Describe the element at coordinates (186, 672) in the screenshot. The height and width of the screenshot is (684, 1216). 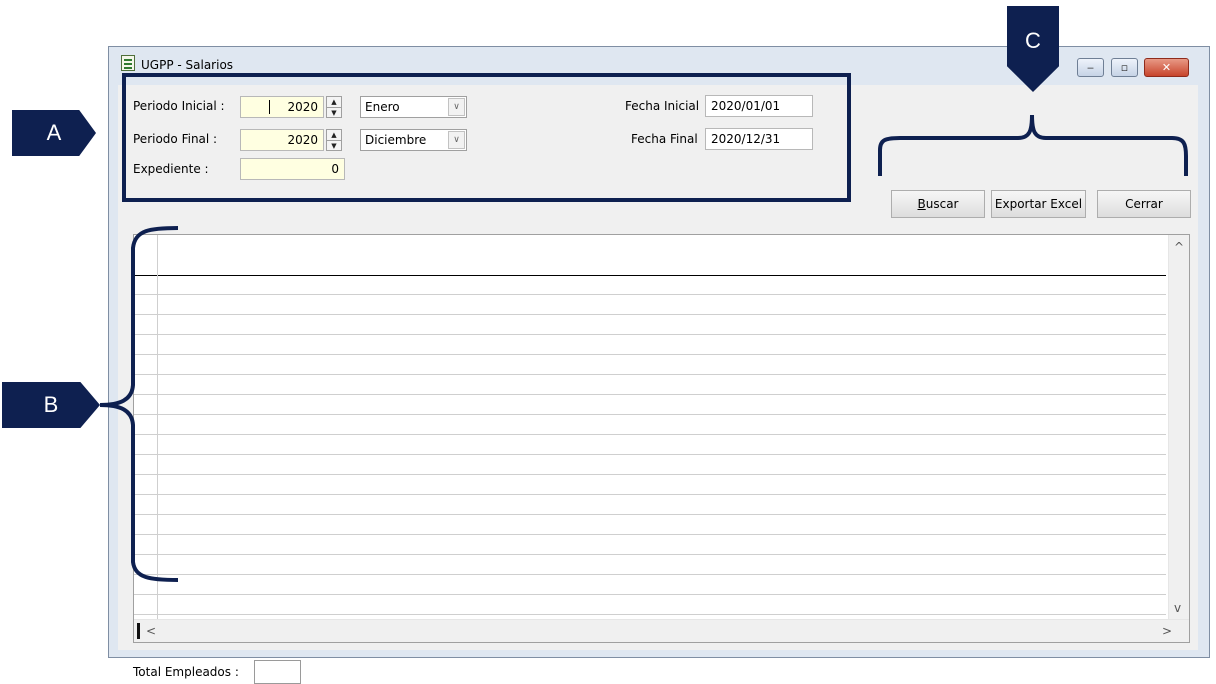
I see `total-empleados-label: Total Empleados :` at that location.